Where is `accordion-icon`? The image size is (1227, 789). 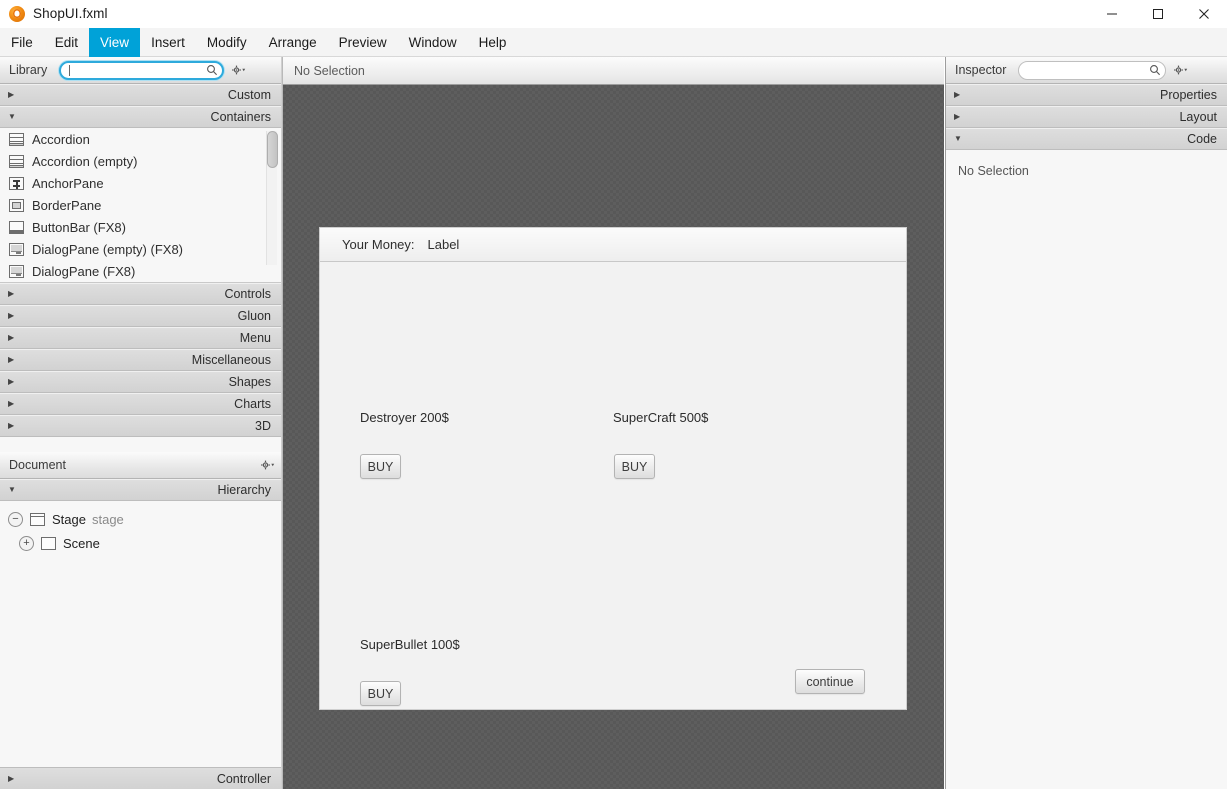
accordion-icon is located at coordinates (16, 139).